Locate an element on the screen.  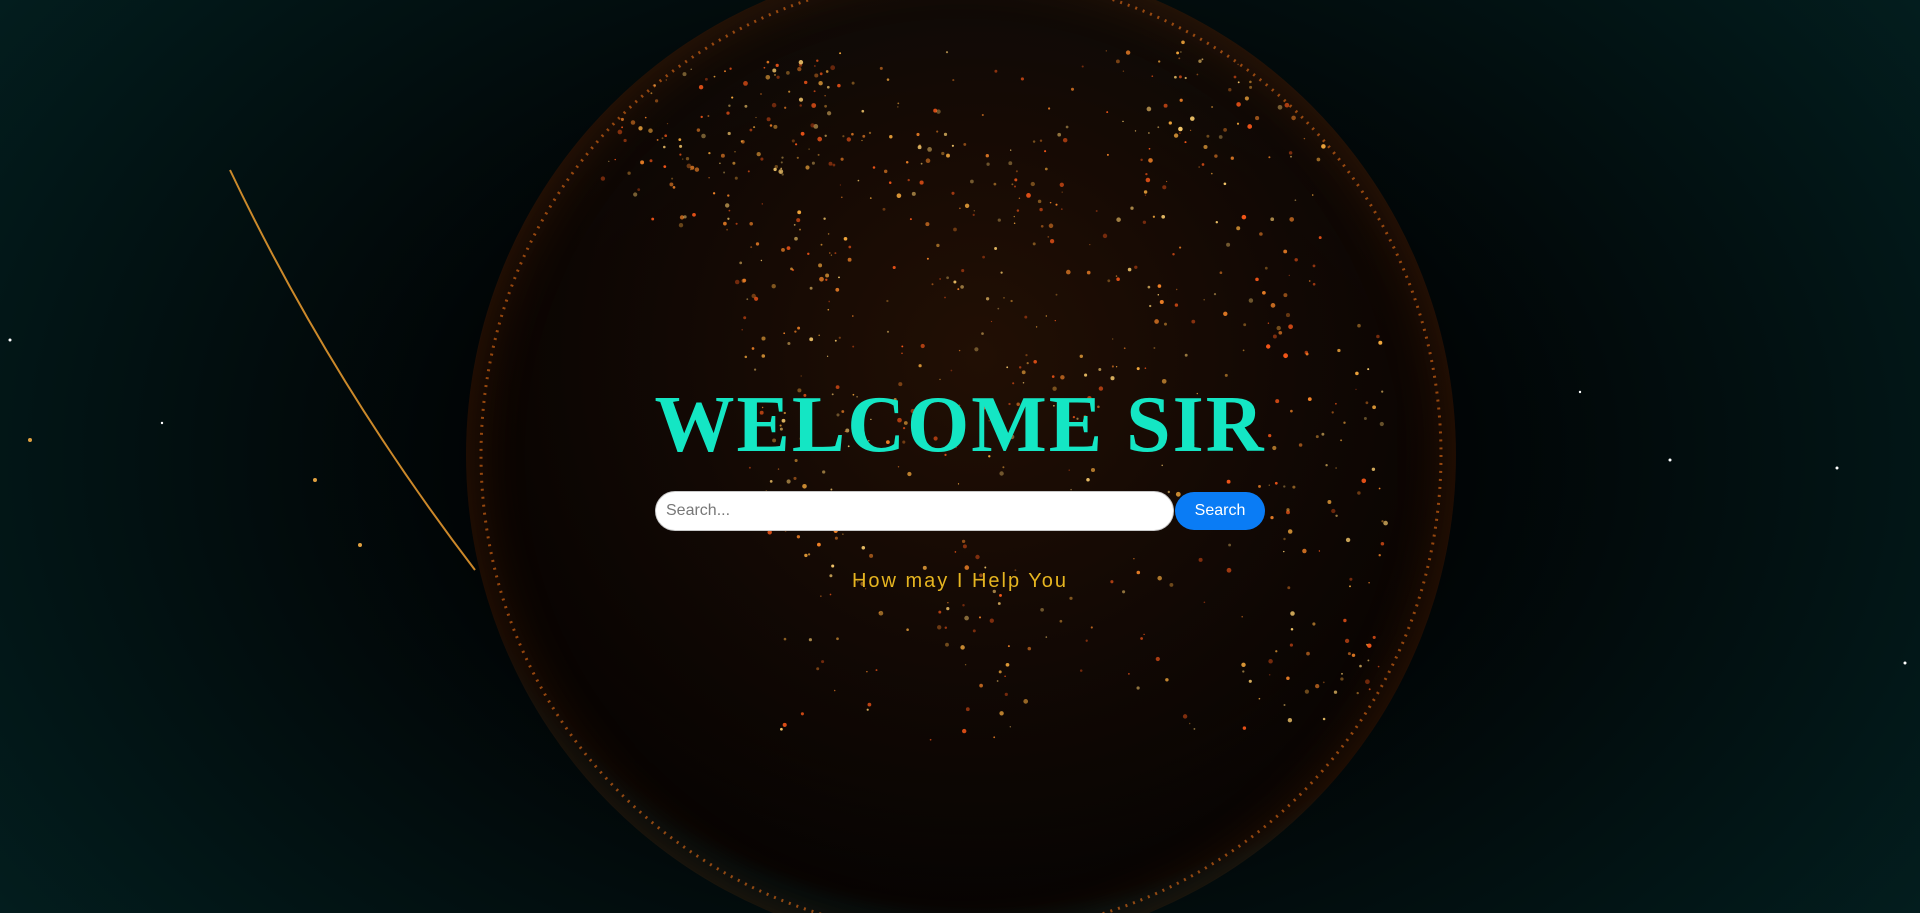
search-bar: Search is located at coordinates (960, 511).